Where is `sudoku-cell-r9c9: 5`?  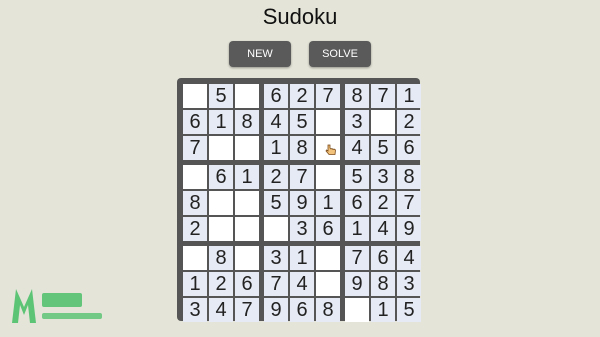 sudoku-cell-r9c9: 5 is located at coordinates (409, 310).